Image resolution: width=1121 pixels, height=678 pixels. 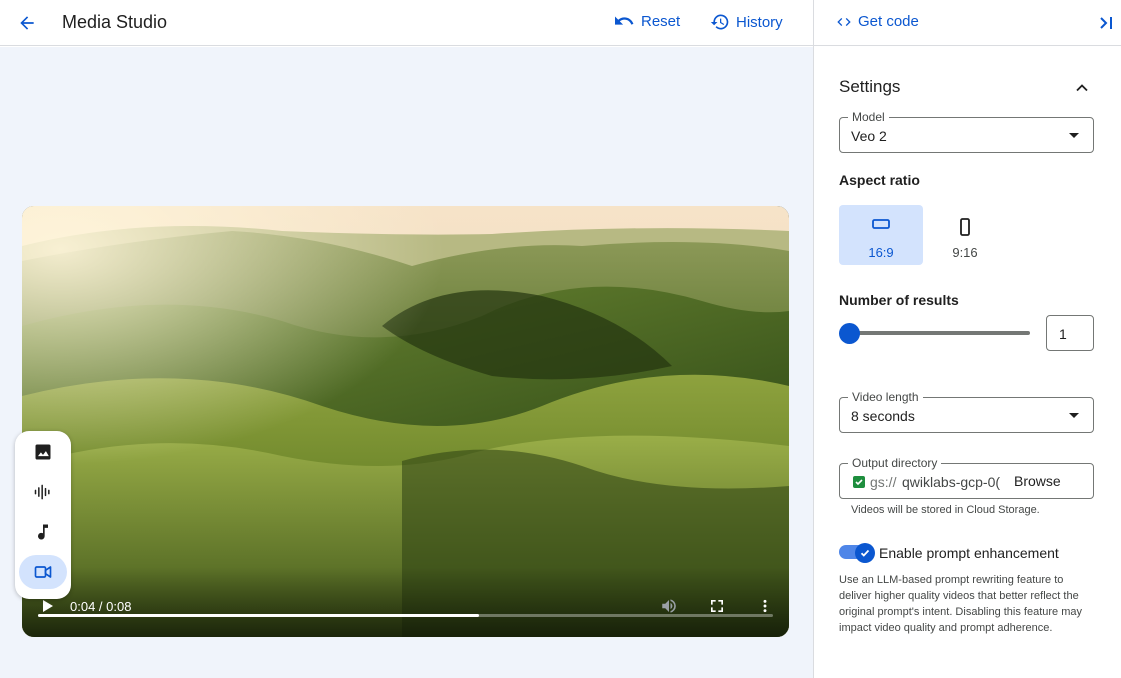 I want to click on more-vert-icon, so click(x=765, y=606).